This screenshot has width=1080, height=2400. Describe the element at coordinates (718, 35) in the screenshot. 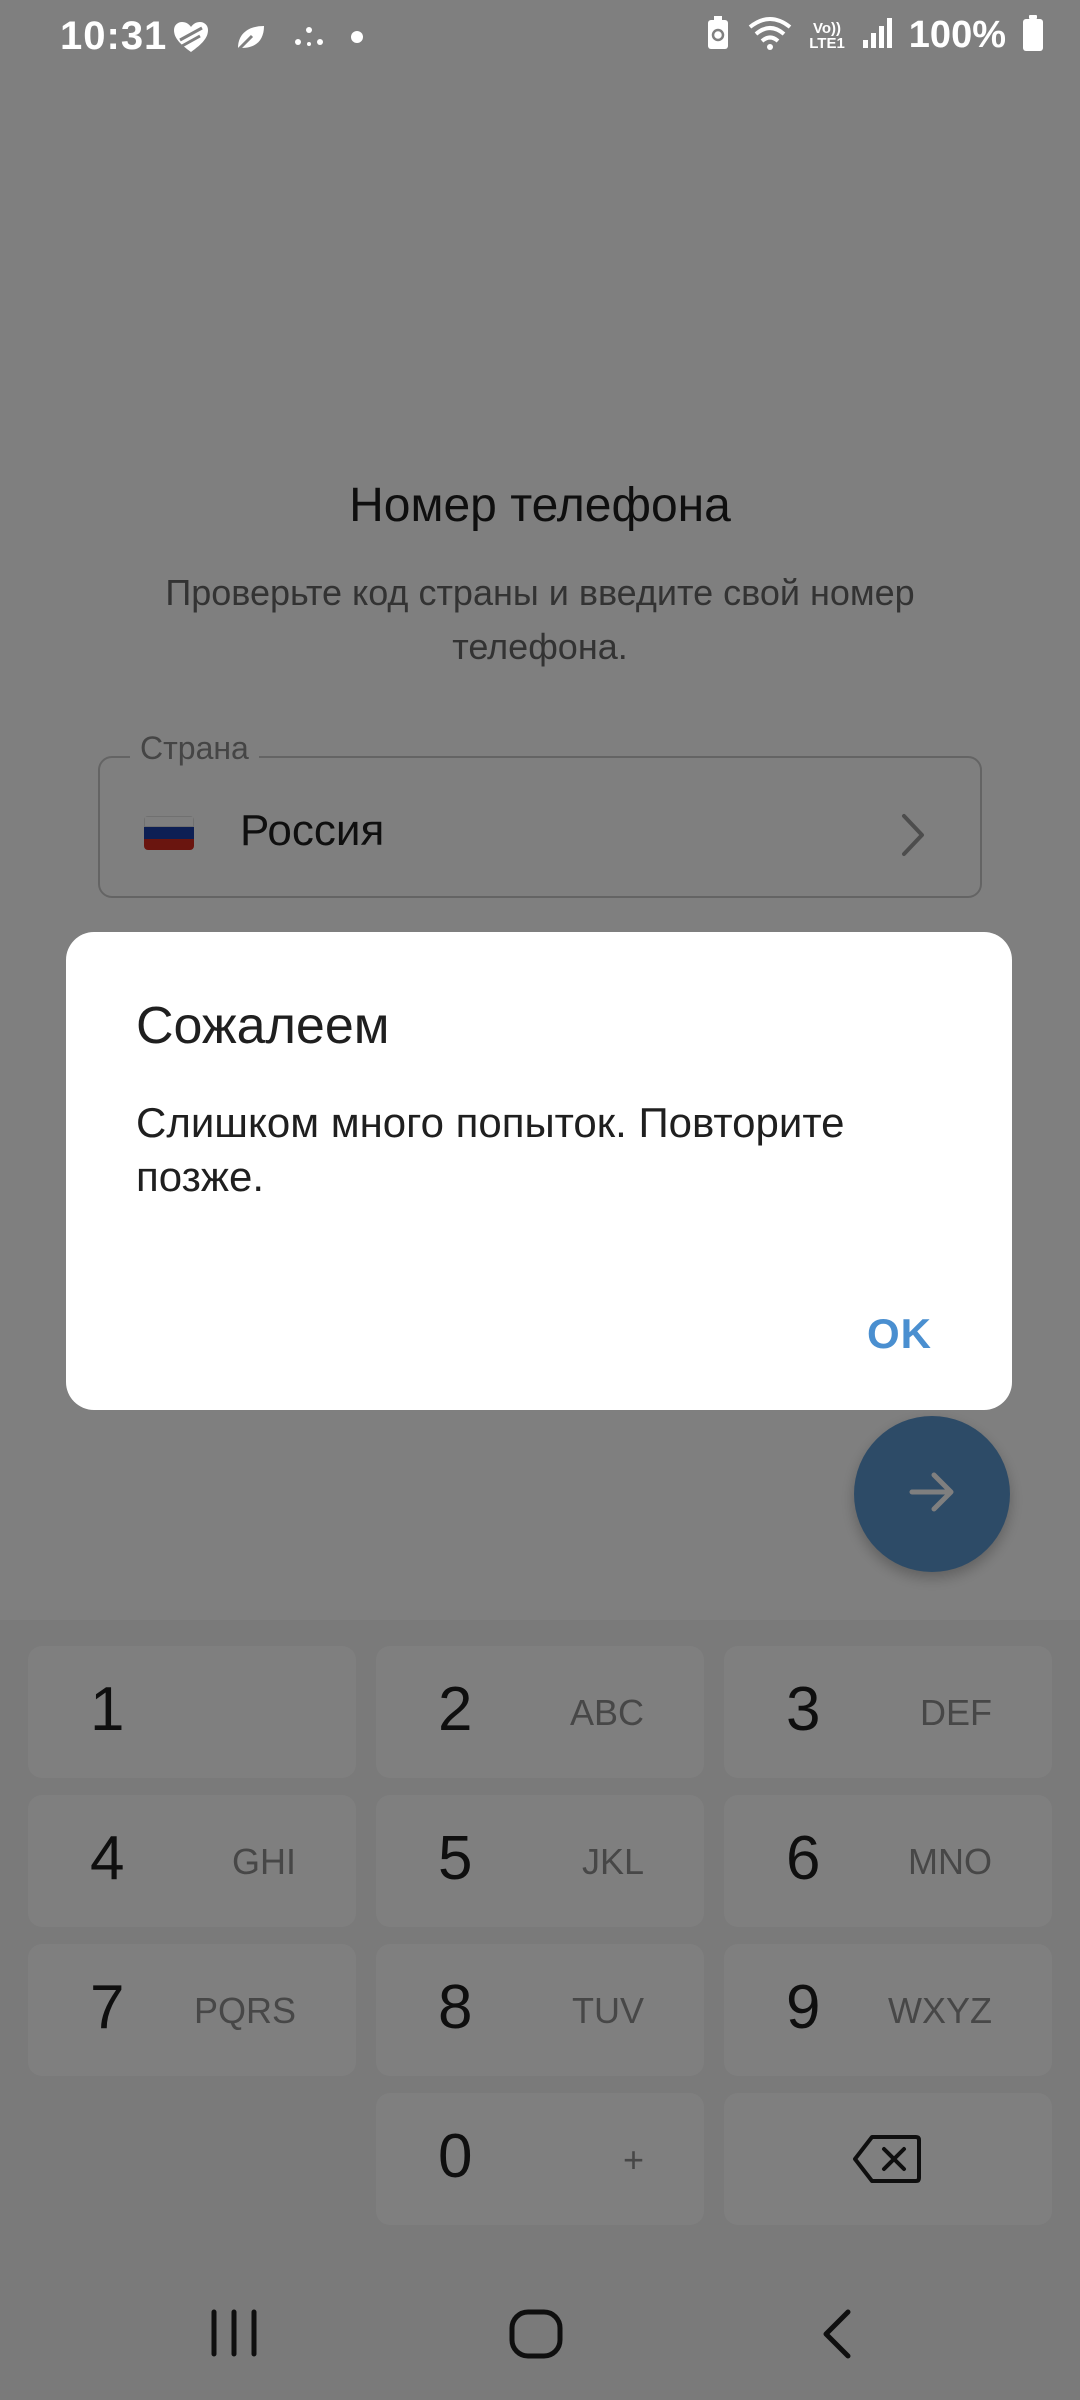

I see `battery-saver-icon` at that location.